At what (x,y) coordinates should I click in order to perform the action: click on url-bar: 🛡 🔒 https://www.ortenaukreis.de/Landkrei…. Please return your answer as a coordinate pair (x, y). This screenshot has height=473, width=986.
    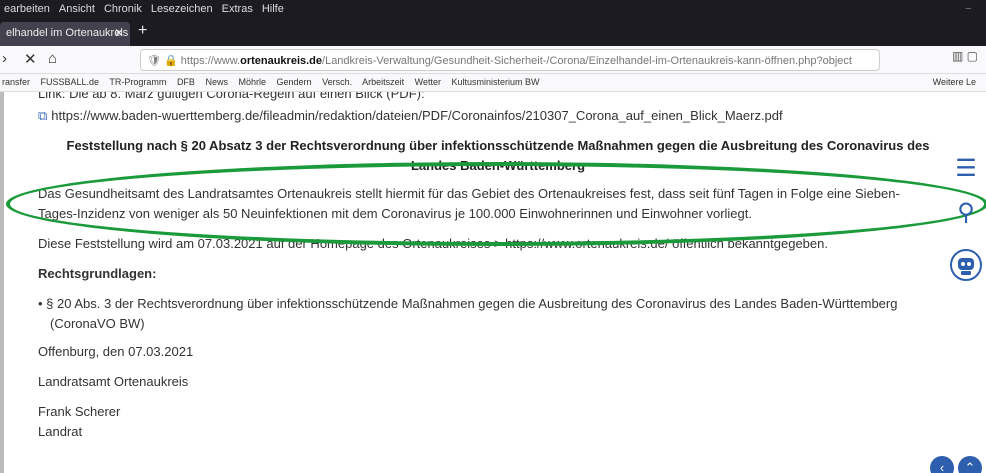
    Looking at the image, I should click on (510, 60).